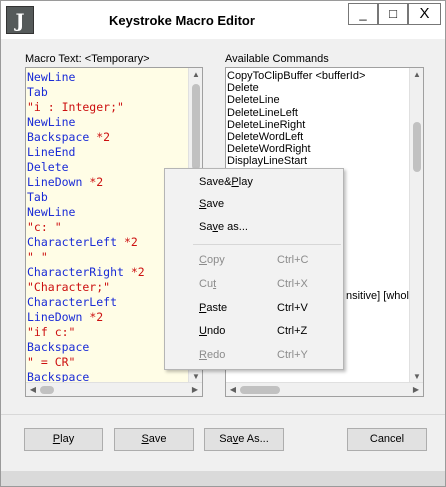 The width and height of the screenshot is (446, 487). What do you see at coordinates (107, 152) in the screenshot?
I see `macro-line: LineEnd` at bounding box center [107, 152].